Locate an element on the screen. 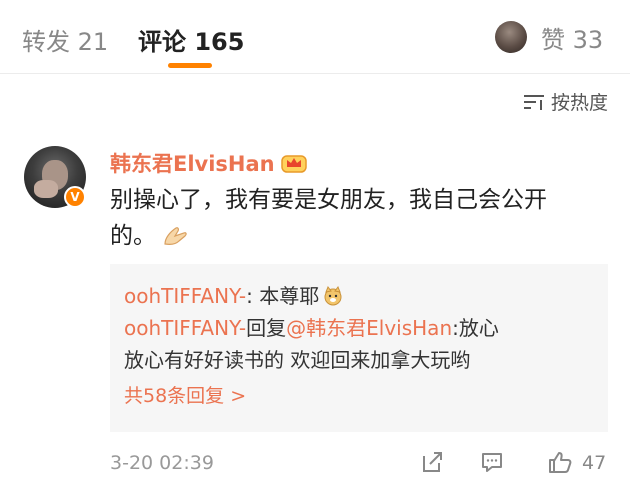 The image size is (630, 479). reply-mention: @韩东君ElvisHan is located at coordinates (369, 328).